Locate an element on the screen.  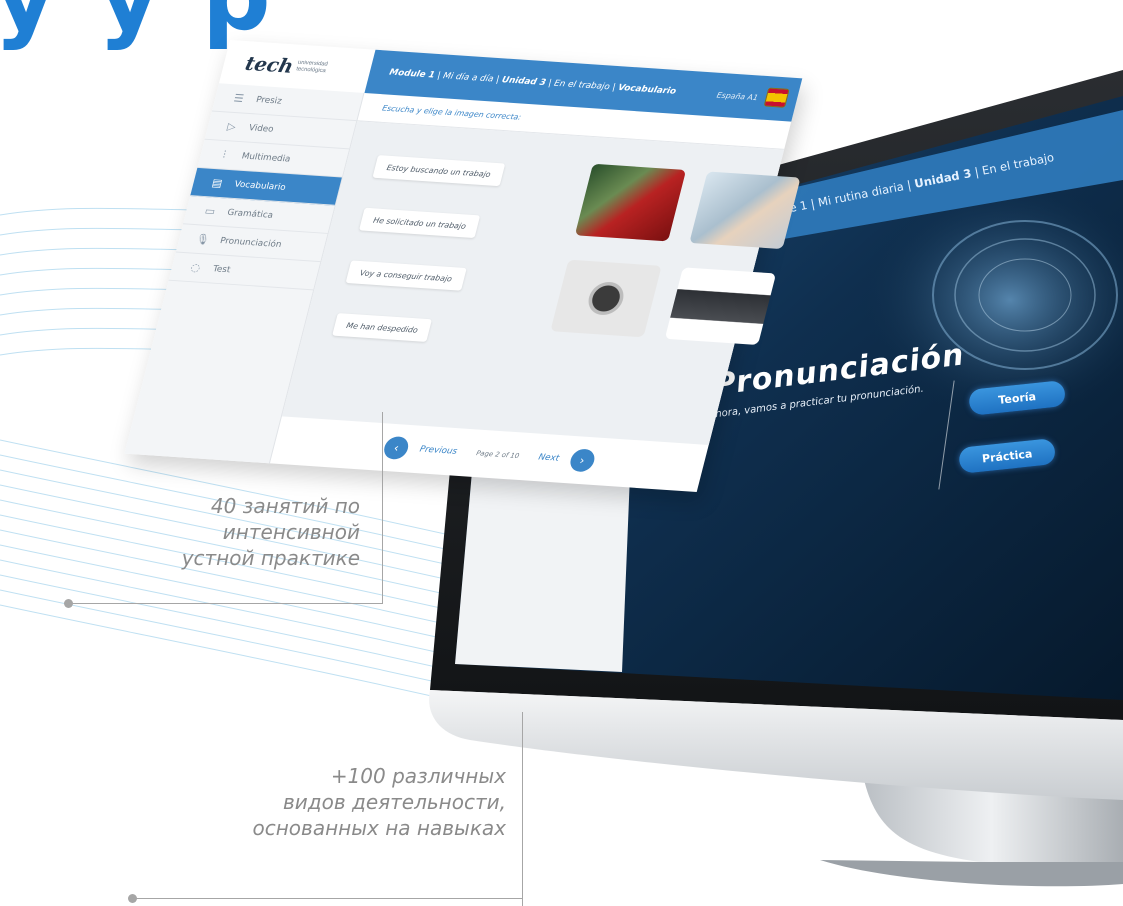
callout2-leader-horizontal is located at coordinates (329, 898).